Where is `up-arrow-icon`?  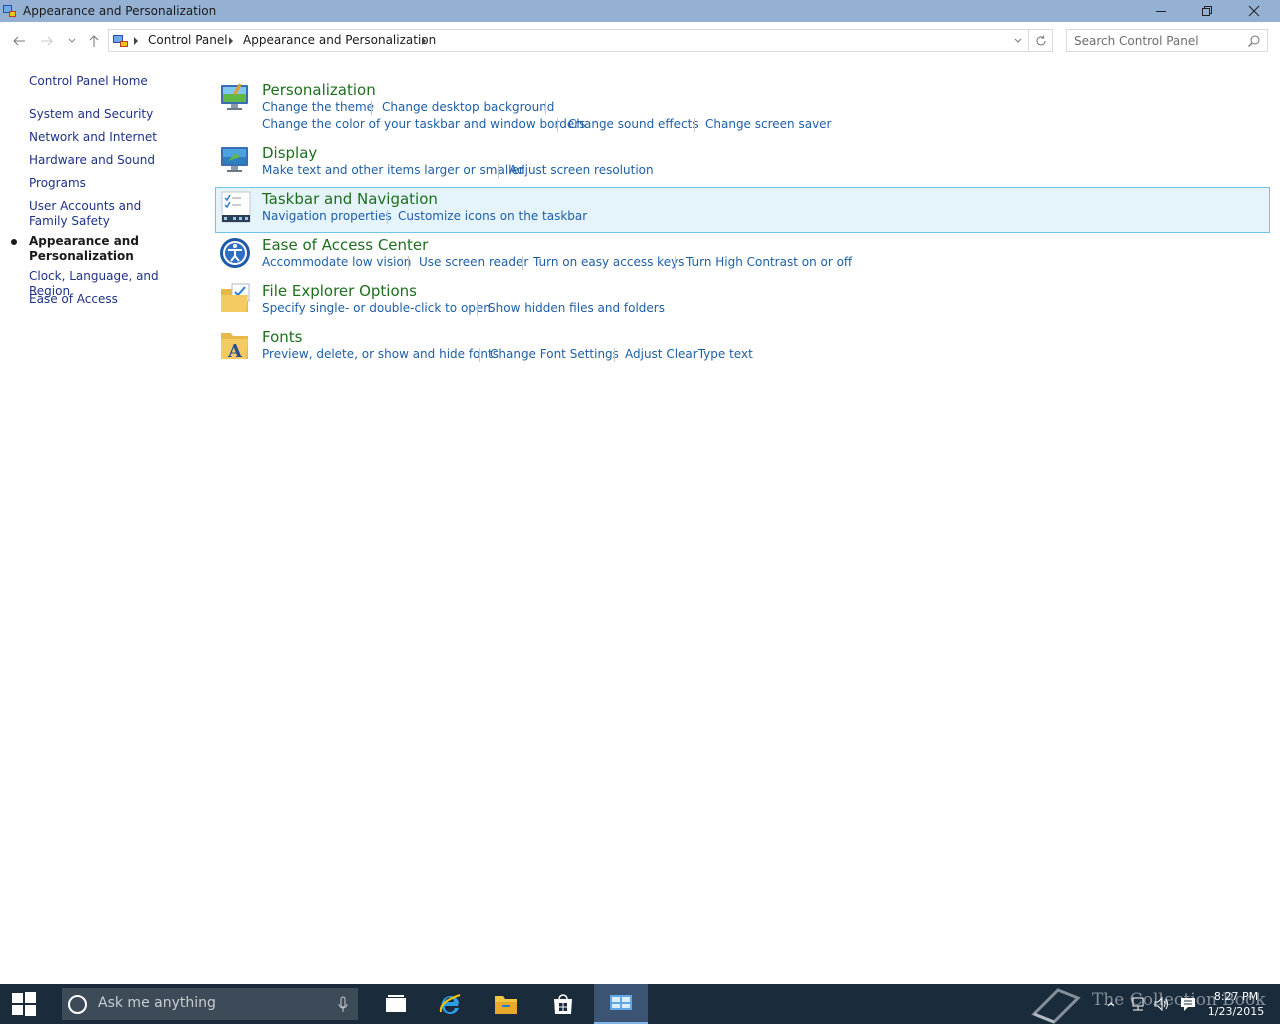
up-arrow-icon is located at coordinates (94, 41).